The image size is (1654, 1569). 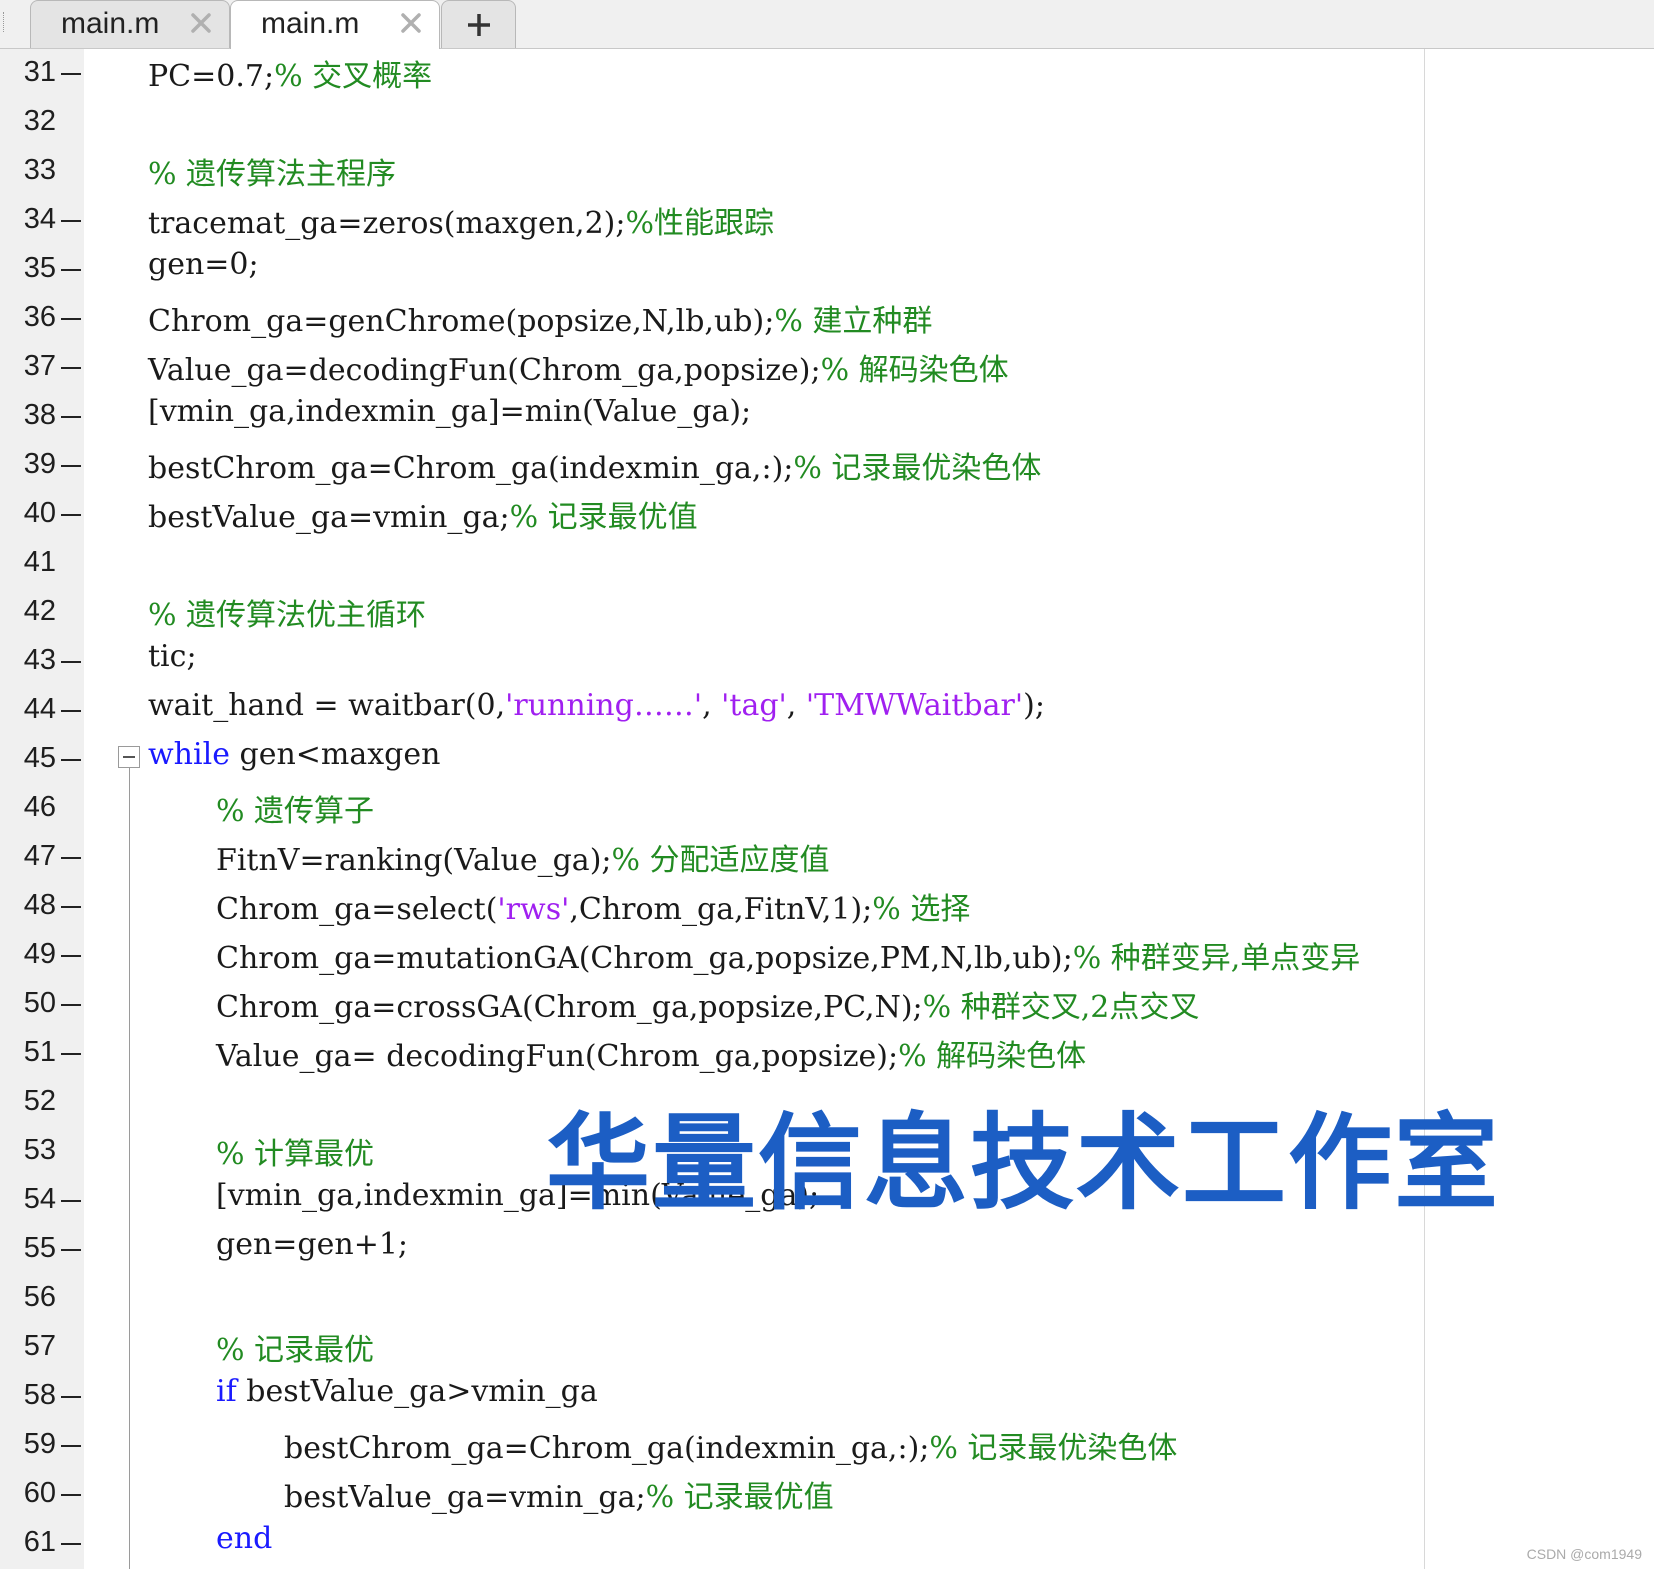 I want to click on line-number: 33, so click(x=28, y=170).